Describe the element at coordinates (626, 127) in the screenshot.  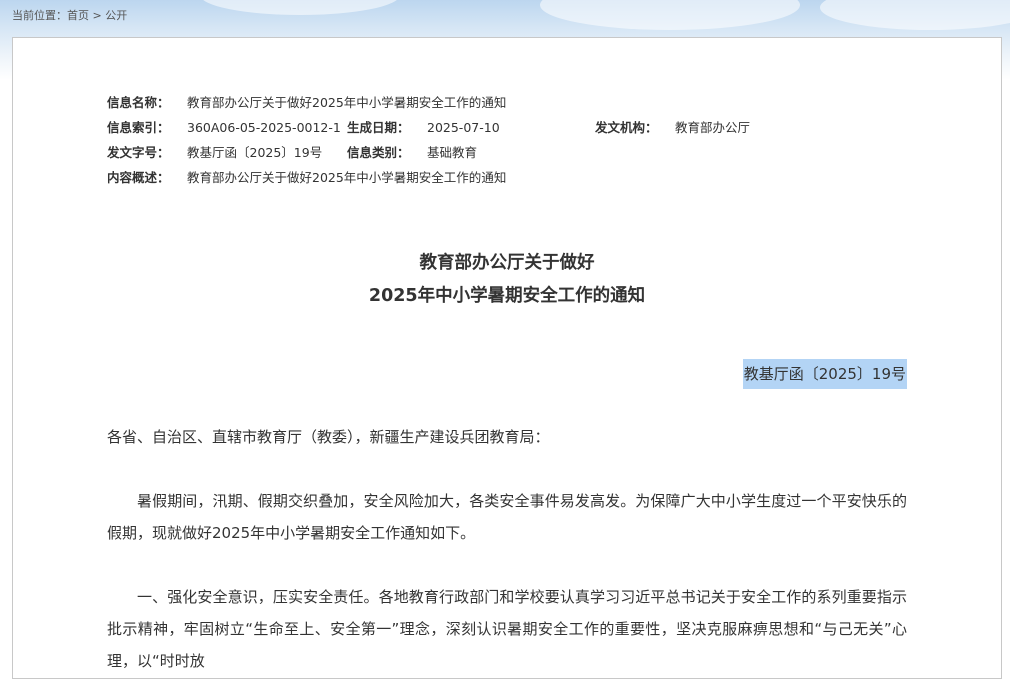
I see `meta-org-key: 发文机构：` at that location.